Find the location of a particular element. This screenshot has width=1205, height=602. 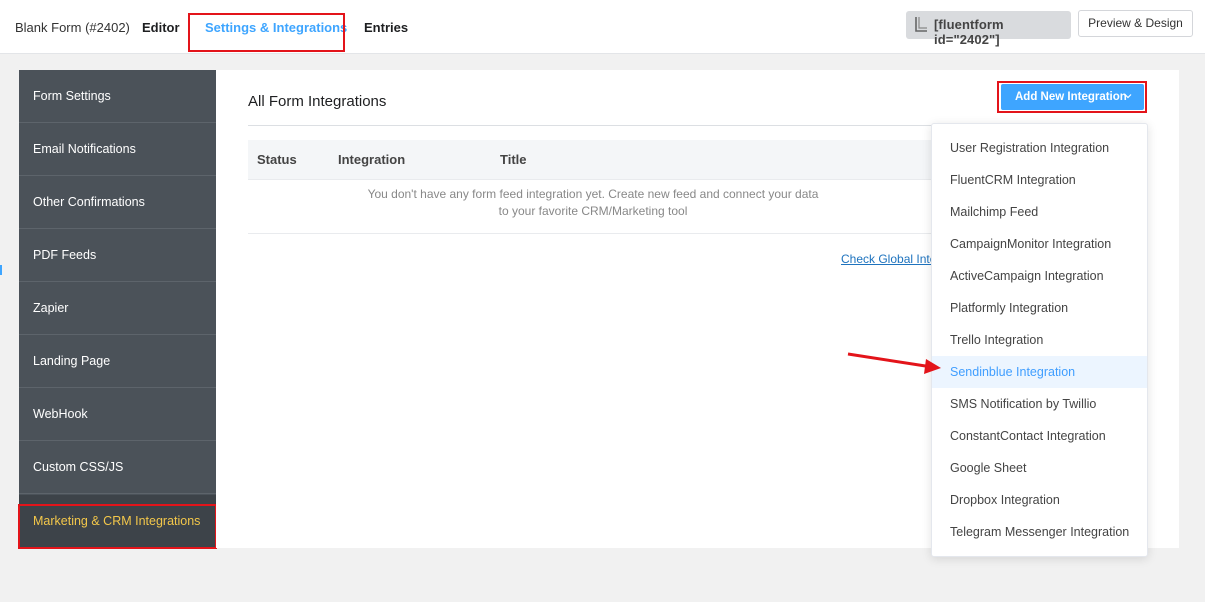

menu-item-campaignmonitor: CampaignMonitor Integration is located at coordinates (1039, 244).